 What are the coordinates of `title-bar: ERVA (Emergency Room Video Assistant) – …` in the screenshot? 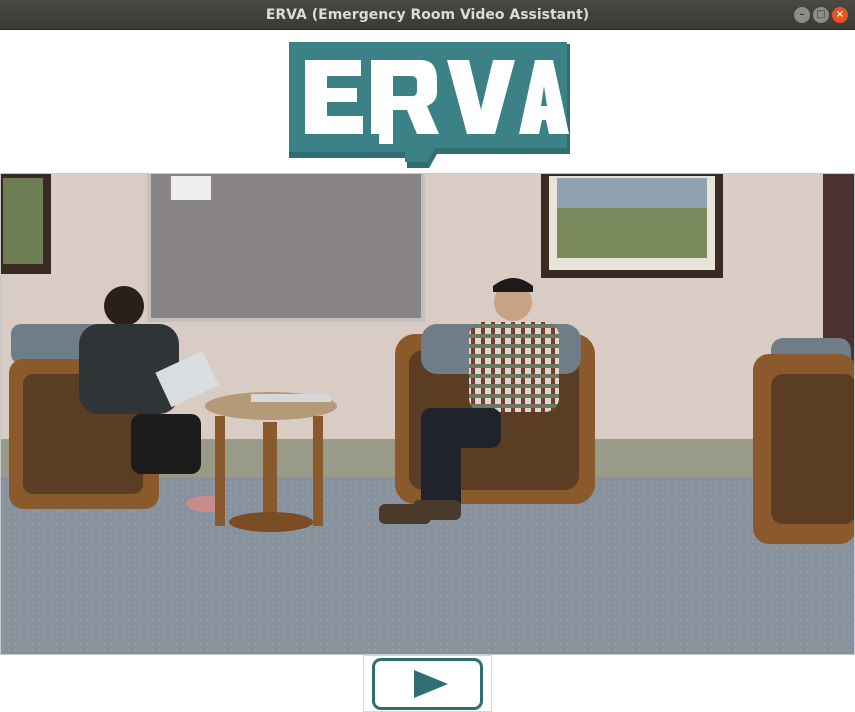 It's located at (427, 15).